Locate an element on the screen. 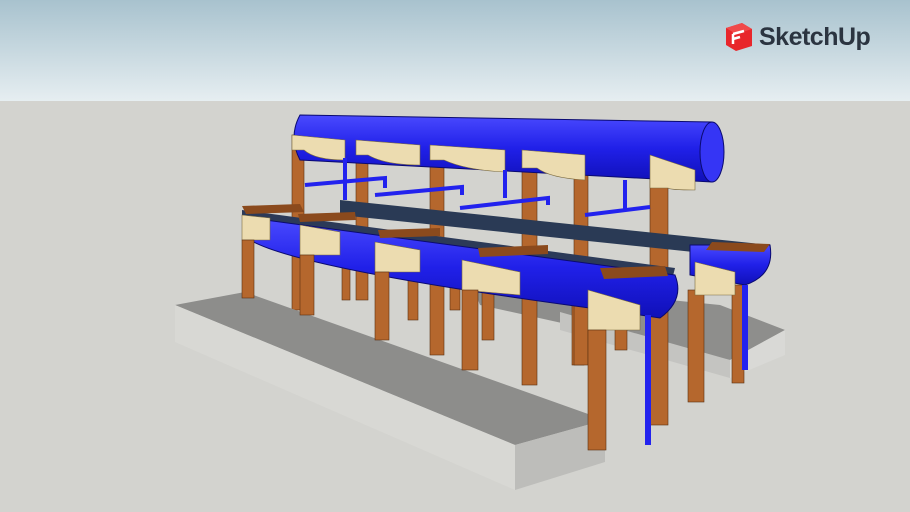 This screenshot has width=910, height=512. sketchup-logo: SketchUp is located at coordinates (797, 37).